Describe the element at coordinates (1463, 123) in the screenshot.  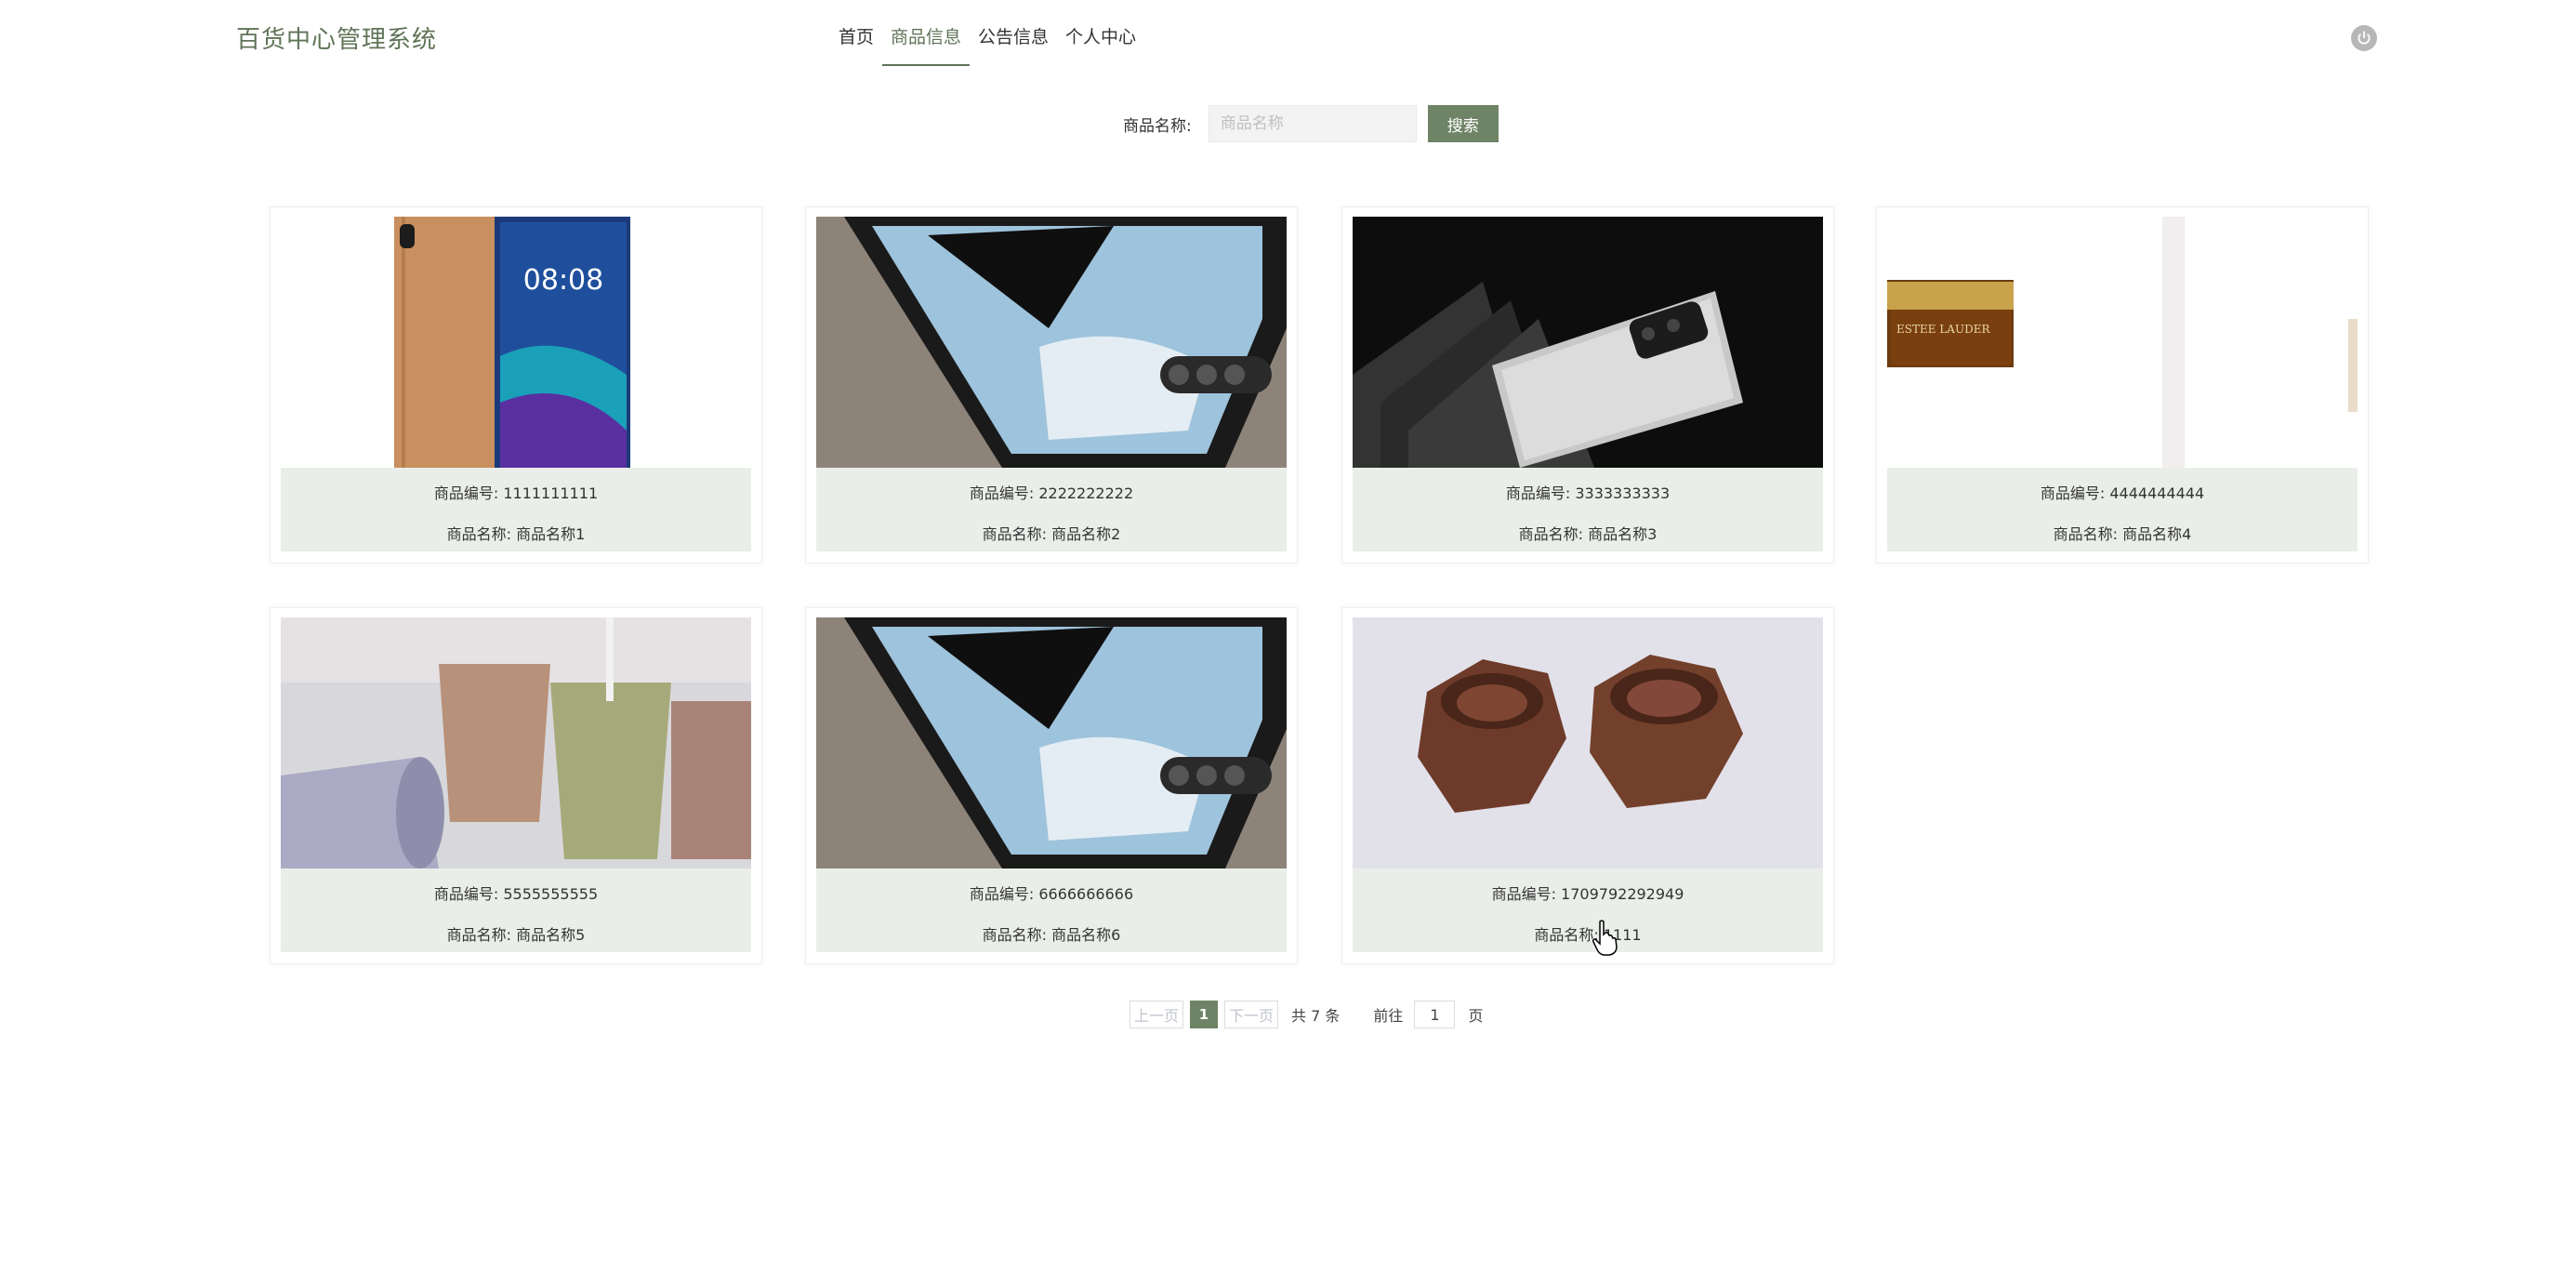
I see `search-button: 搜索` at that location.